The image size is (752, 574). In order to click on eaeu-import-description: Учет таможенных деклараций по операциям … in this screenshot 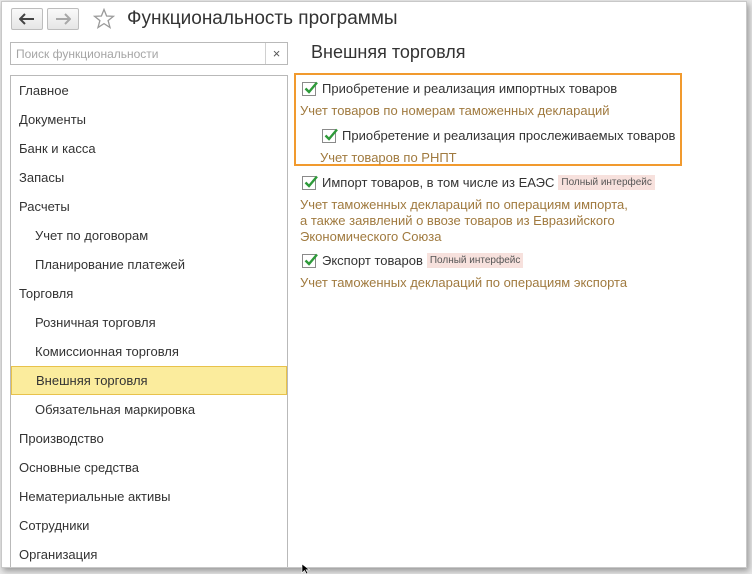, I will do `click(464, 221)`.